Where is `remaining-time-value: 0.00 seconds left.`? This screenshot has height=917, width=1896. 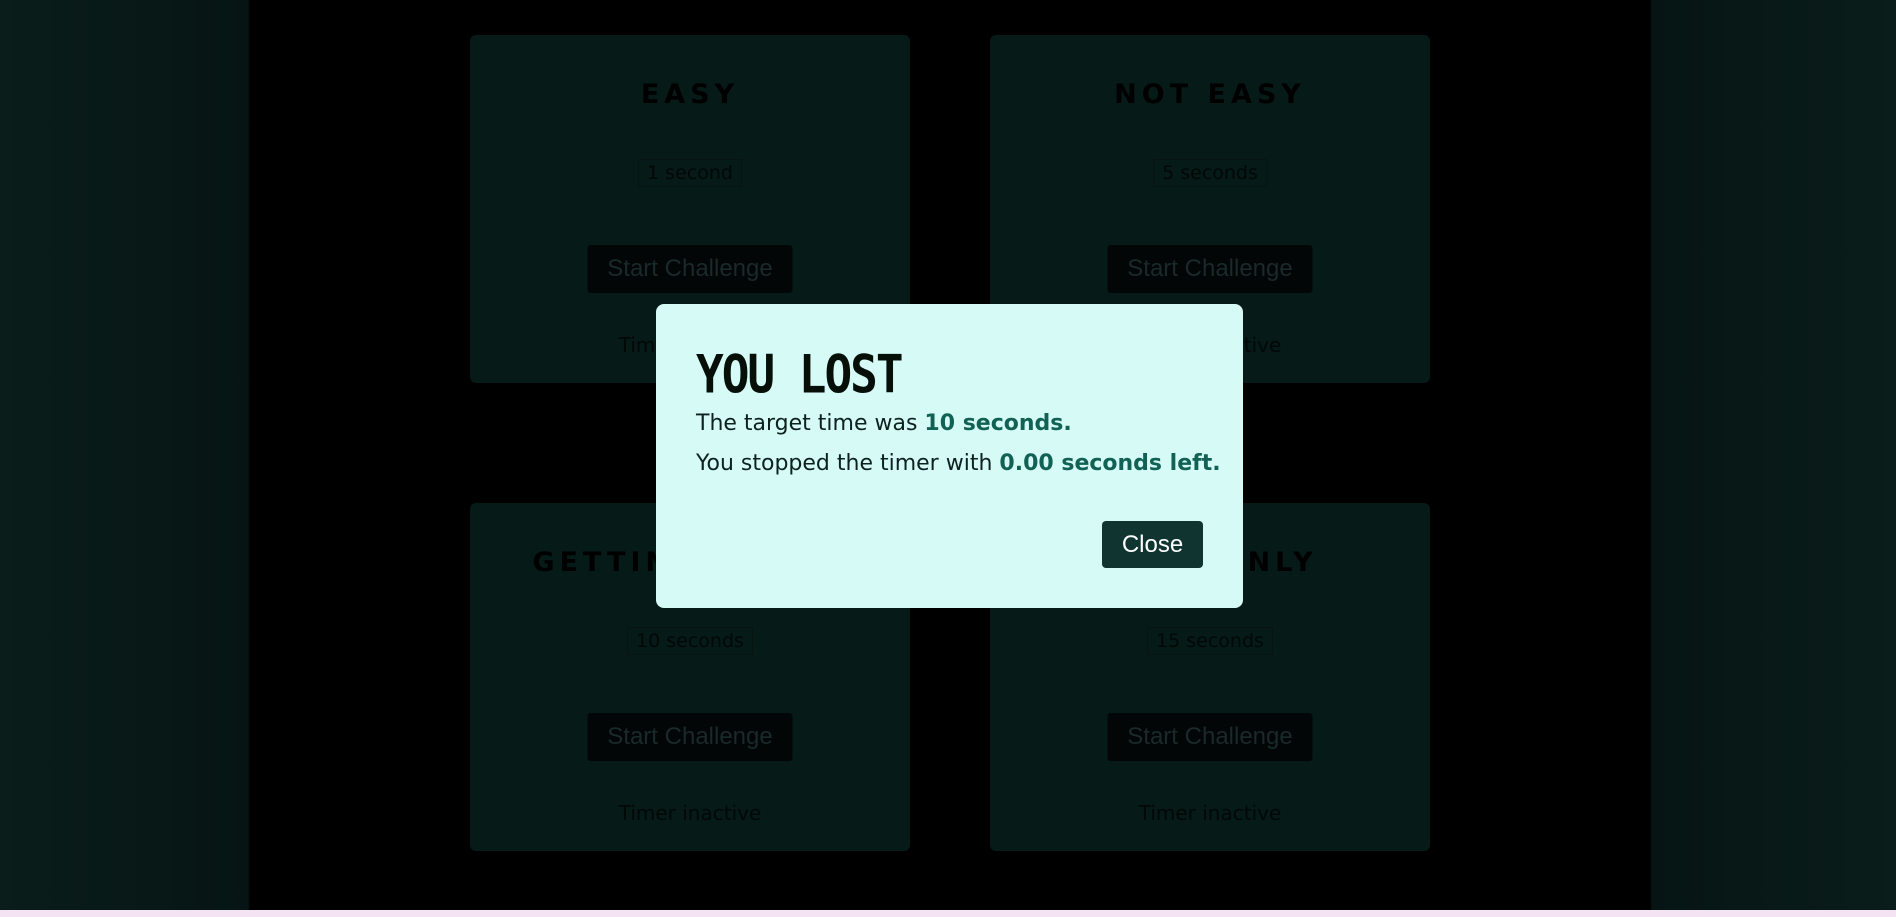 remaining-time-value: 0.00 seconds left. is located at coordinates (1110, 463).